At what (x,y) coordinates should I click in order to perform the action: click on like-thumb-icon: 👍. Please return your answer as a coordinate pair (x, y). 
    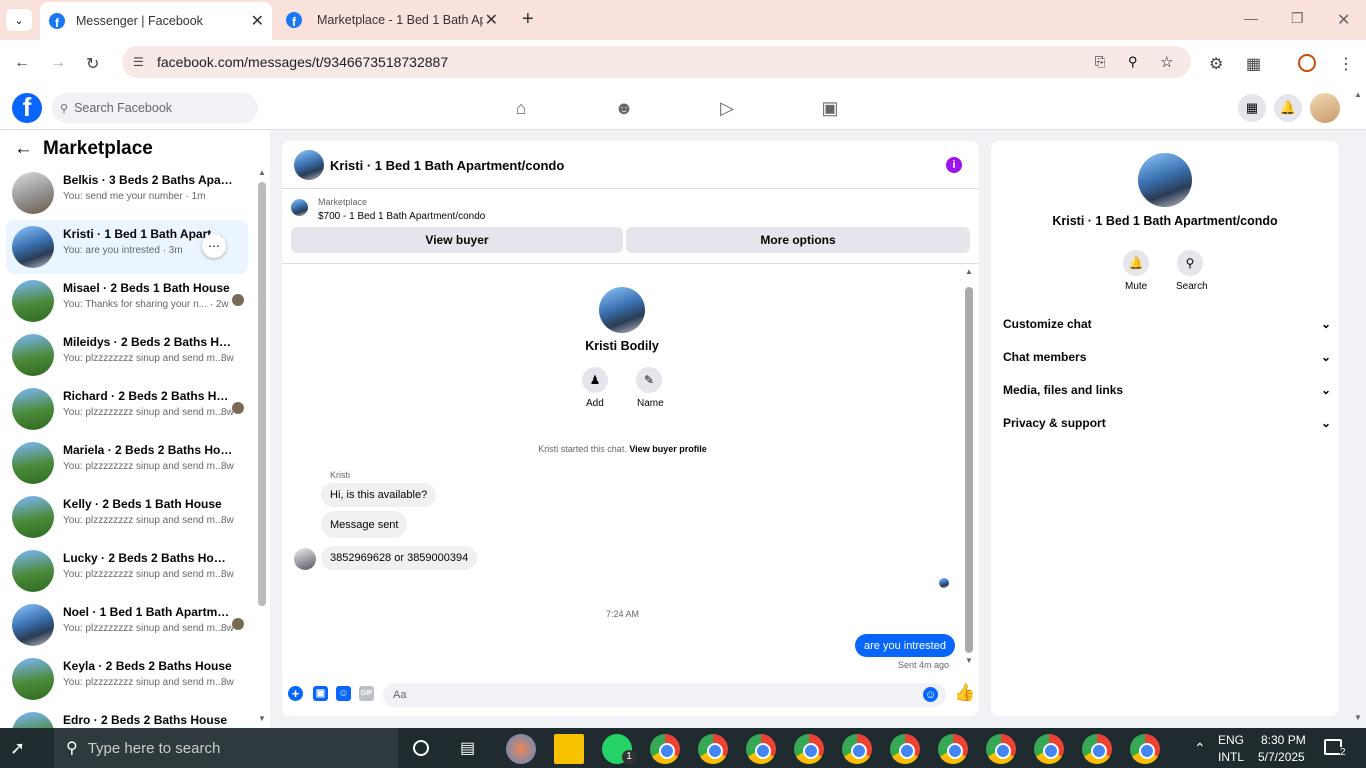
    Looking at the image, I should click on (964, 693).